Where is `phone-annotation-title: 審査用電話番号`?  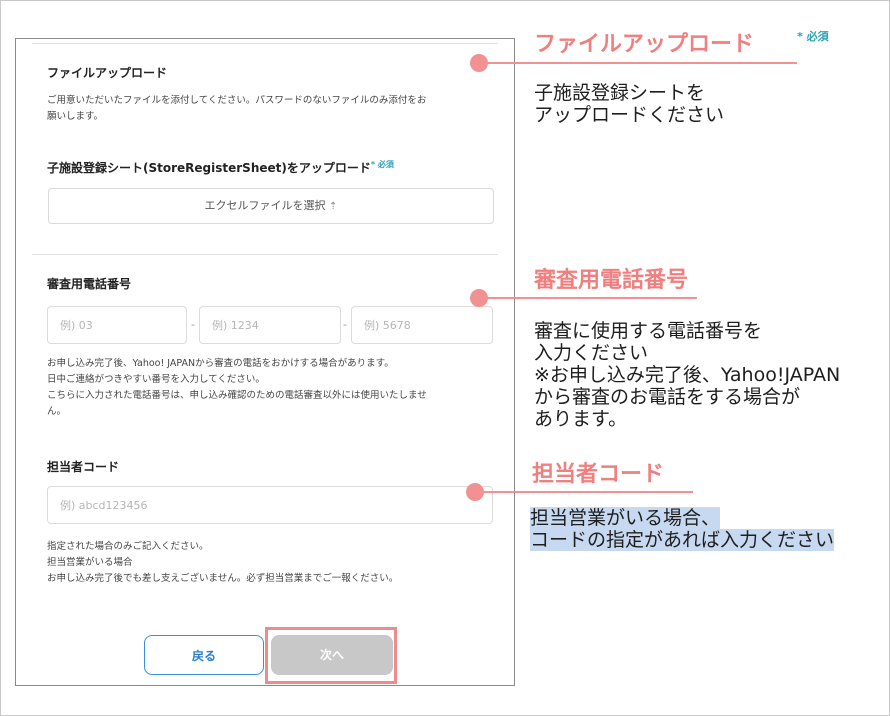
phone-annotation-title: 審査用電話番号 is located at coordinates (611, 280).